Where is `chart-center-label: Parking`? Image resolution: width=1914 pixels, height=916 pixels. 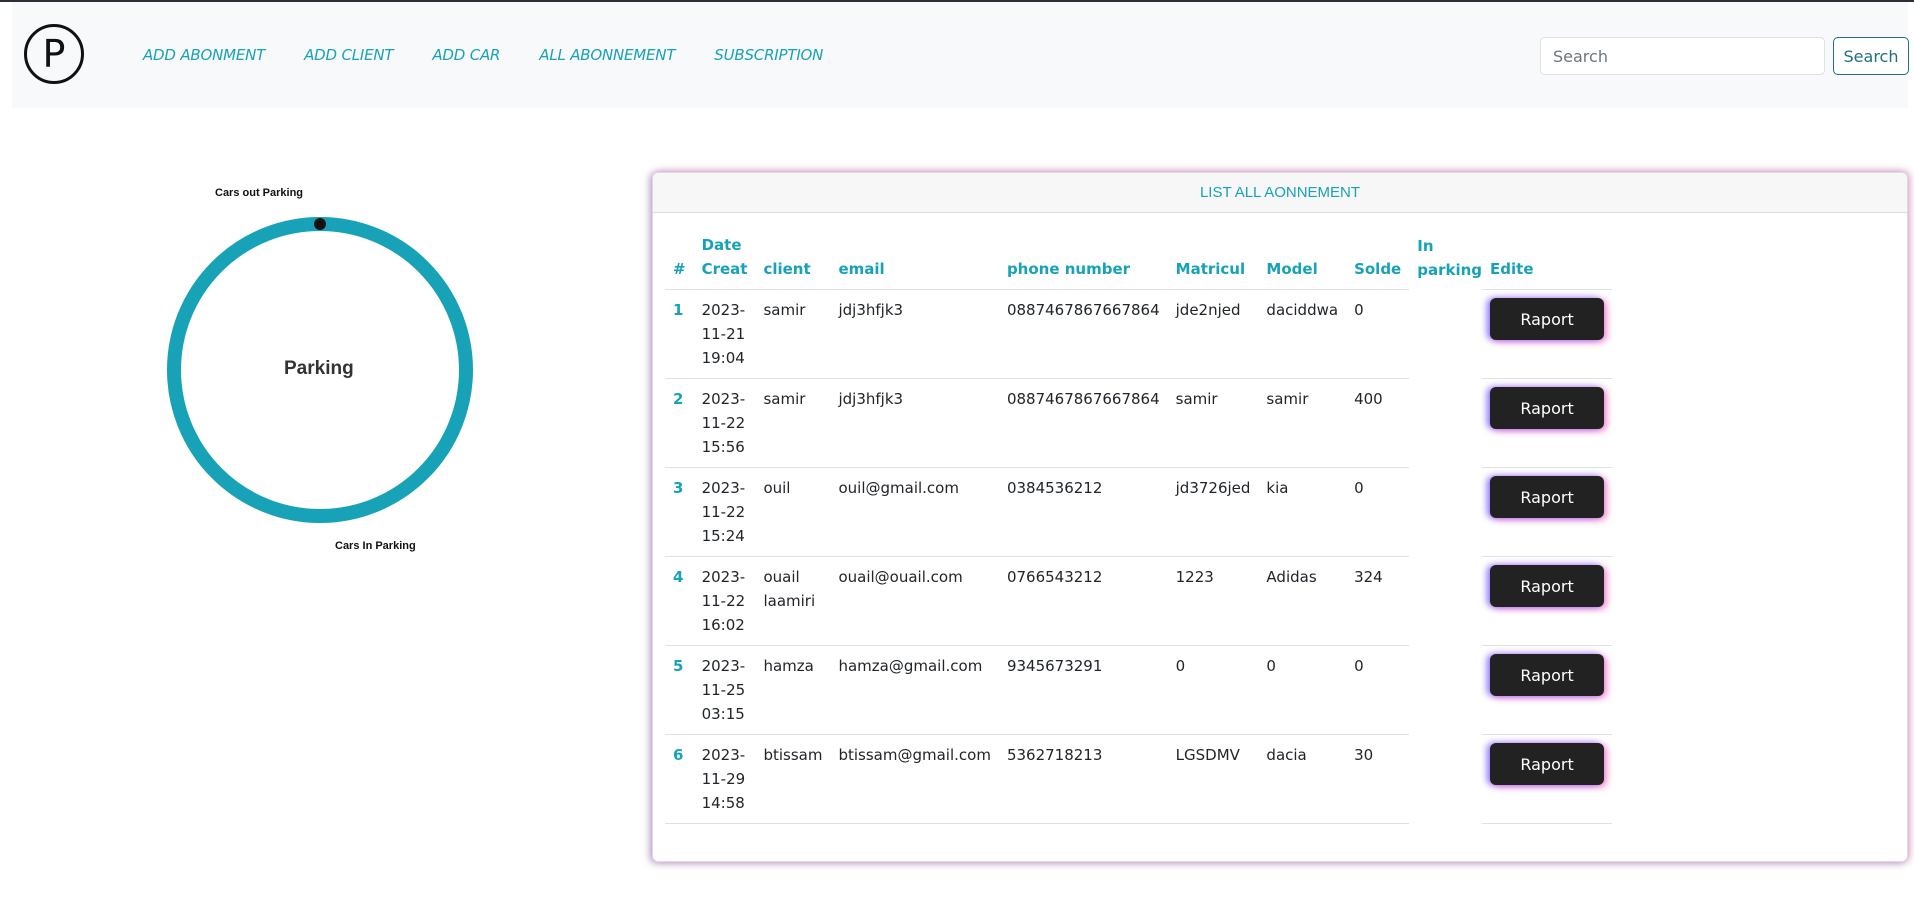 chart-center-label: Parking is located at coordinates (319, 368).